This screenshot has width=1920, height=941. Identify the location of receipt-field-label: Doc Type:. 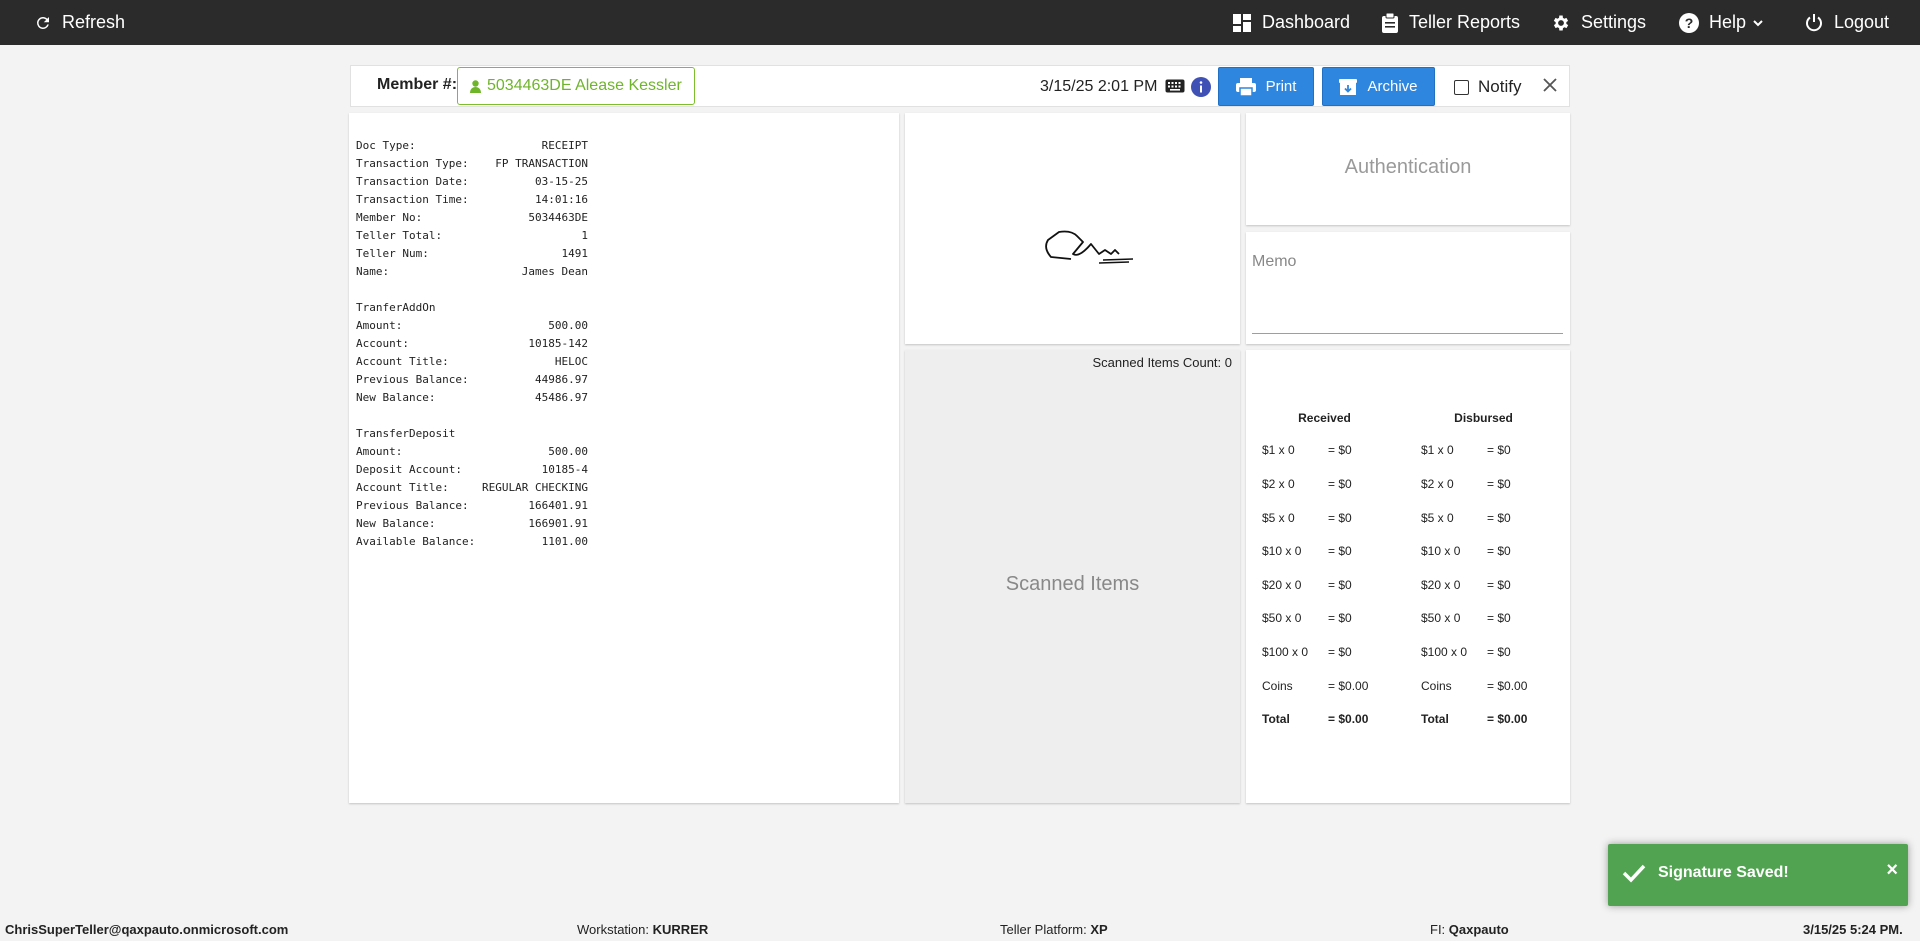
(386, 145).